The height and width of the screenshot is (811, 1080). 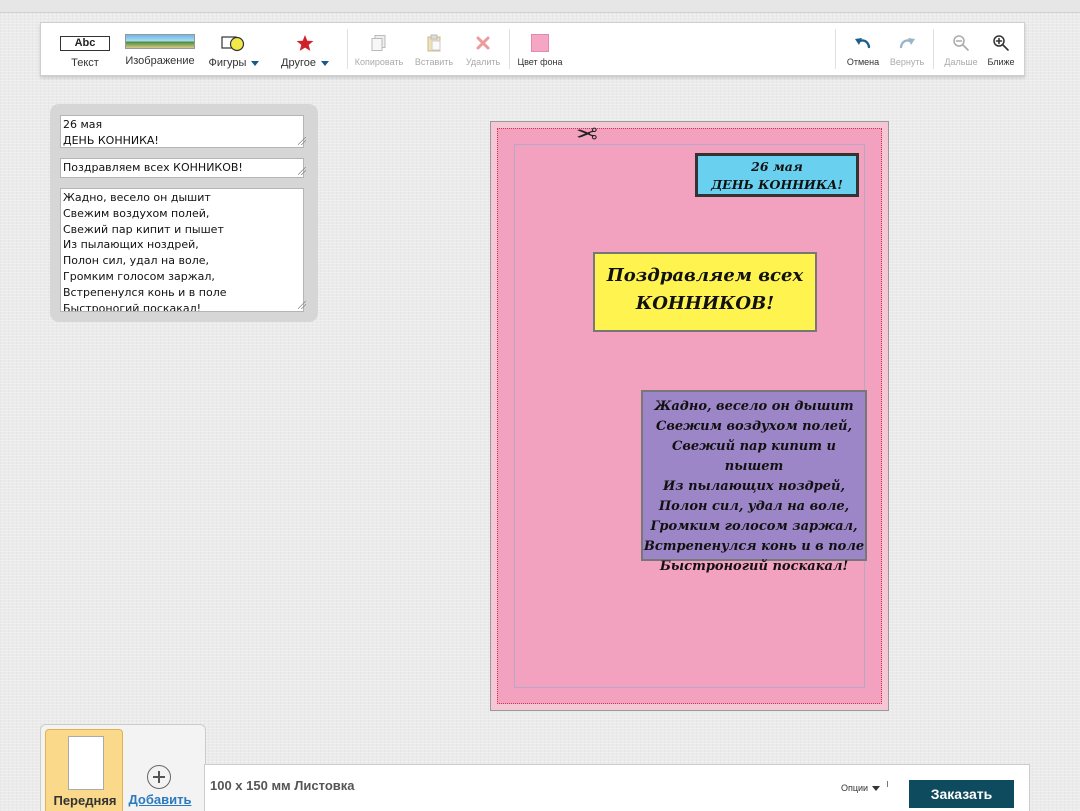 What do you see at coordinates (754, 566) in the screenshot?
I see `poem-line: Быстроногий поскакал!` at bounding box center [754, 566].